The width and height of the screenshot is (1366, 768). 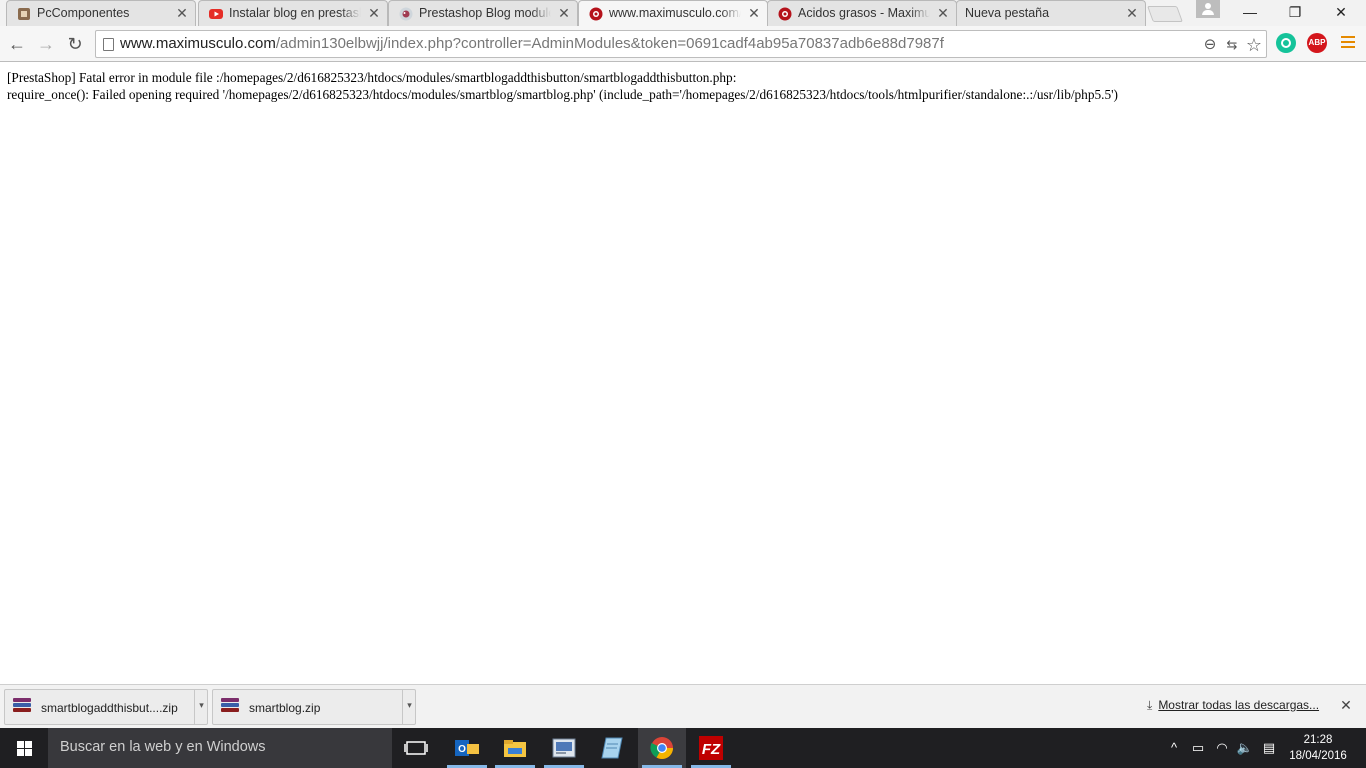 I want to click on tab-prestashop-blog: Prestashop Blog module ✕, so click(x=483, y=13).